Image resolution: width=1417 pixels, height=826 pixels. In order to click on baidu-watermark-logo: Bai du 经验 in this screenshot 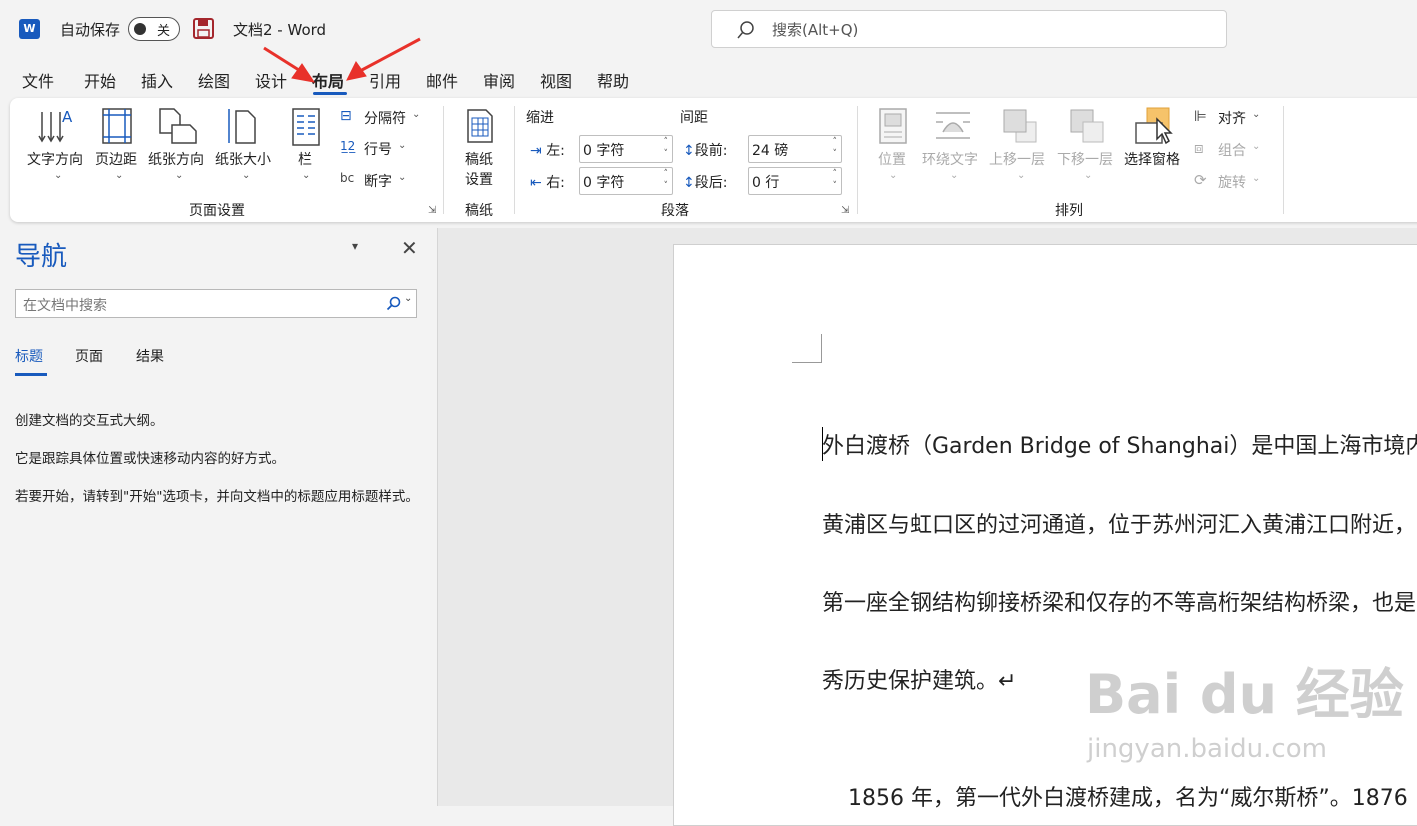, I will do `click(1244, 694)`.